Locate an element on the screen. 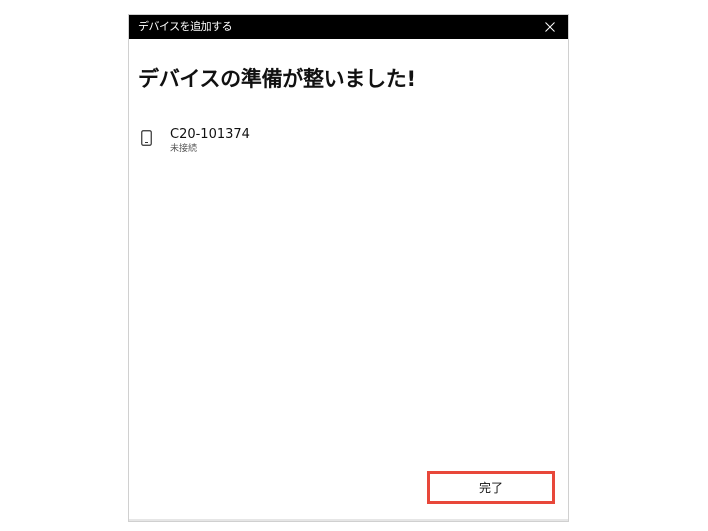  device-list-item: C20-101374 未接続 is located at coordinates (288, 144).